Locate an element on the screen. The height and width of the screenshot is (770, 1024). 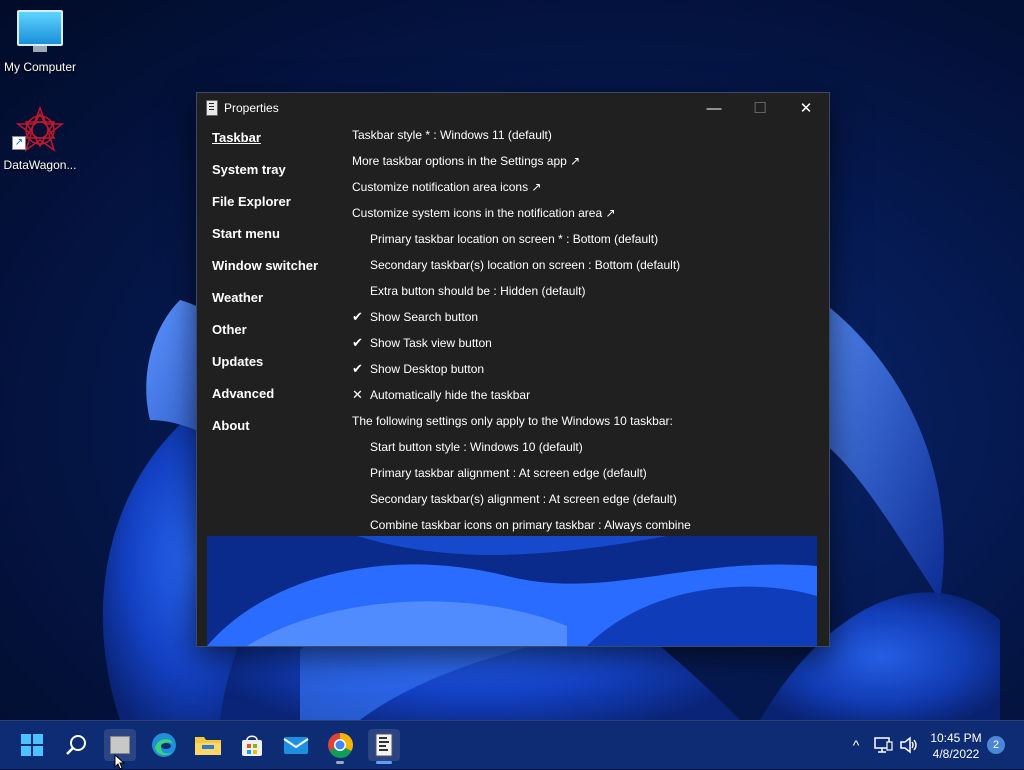
computer-icon is located at coordinates (40, 31).